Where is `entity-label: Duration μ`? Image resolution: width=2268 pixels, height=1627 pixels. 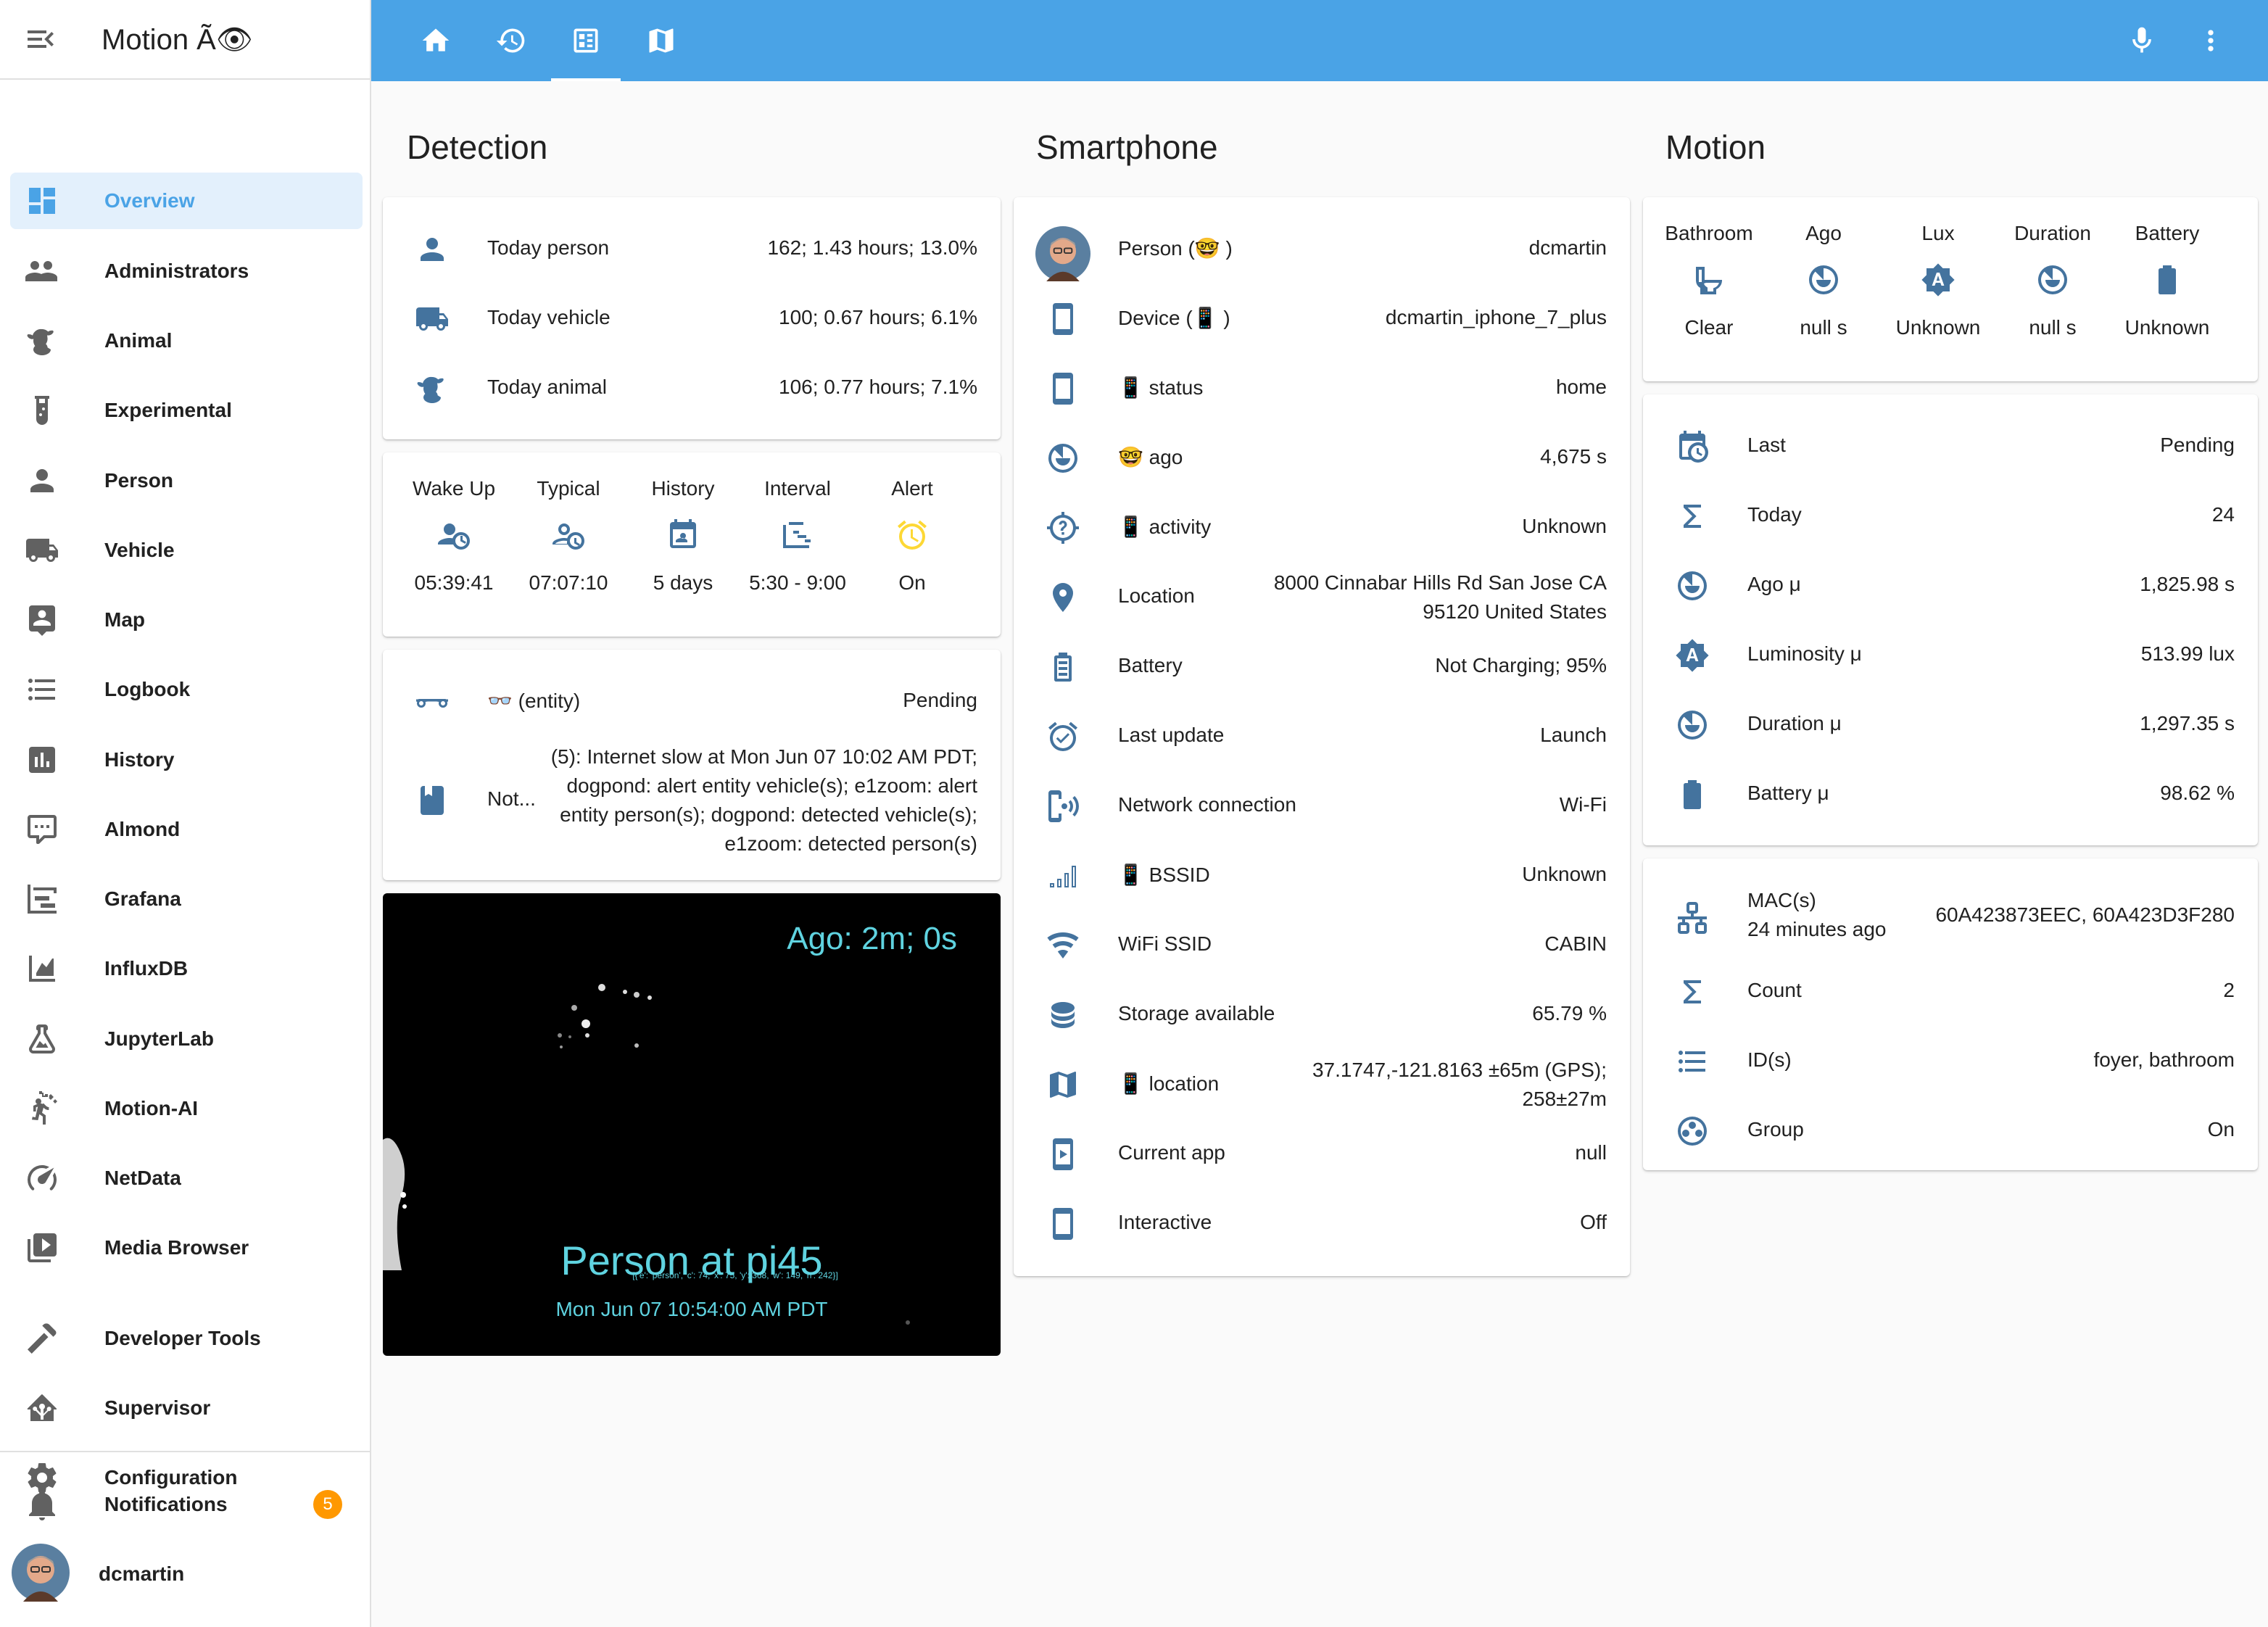
entity-label: Duration μ is located at coordinates (1794, 723).